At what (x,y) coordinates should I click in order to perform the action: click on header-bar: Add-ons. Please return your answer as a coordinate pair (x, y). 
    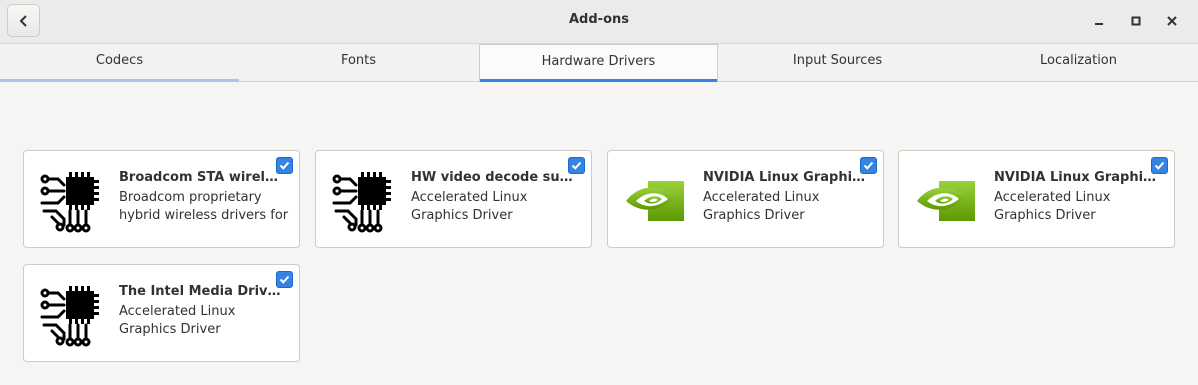
    Looking at the image, I should click on (599, 22).